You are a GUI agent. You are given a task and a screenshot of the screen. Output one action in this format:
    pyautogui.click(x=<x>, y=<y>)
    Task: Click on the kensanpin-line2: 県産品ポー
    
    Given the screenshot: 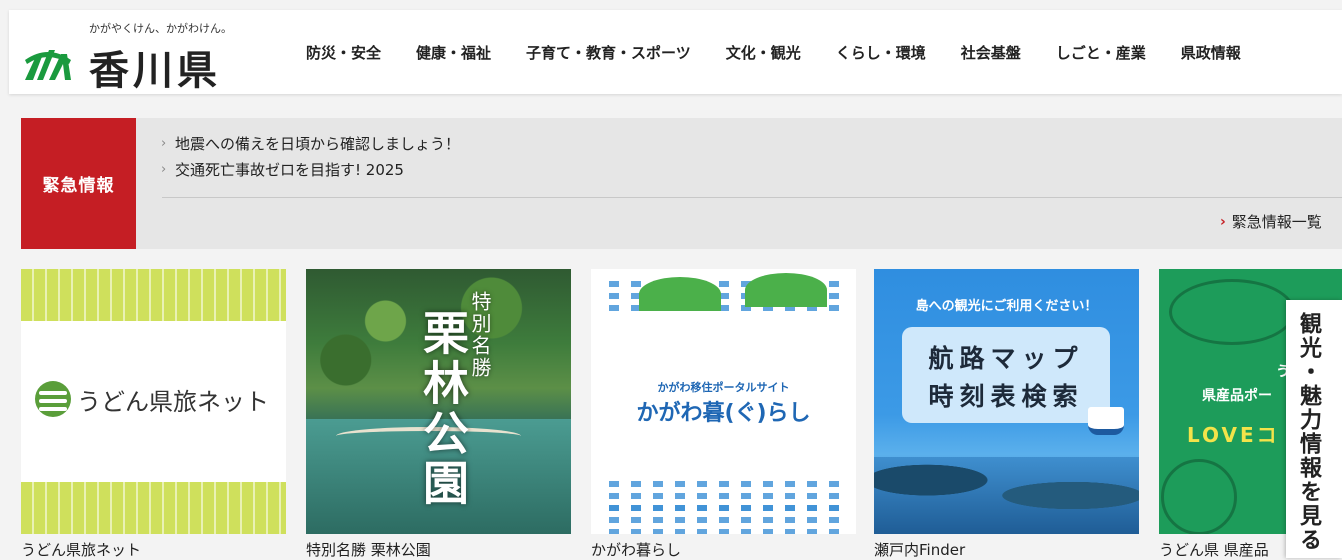 What is the action you would take?
    pyautogui.click(x=1237, y=396)
    